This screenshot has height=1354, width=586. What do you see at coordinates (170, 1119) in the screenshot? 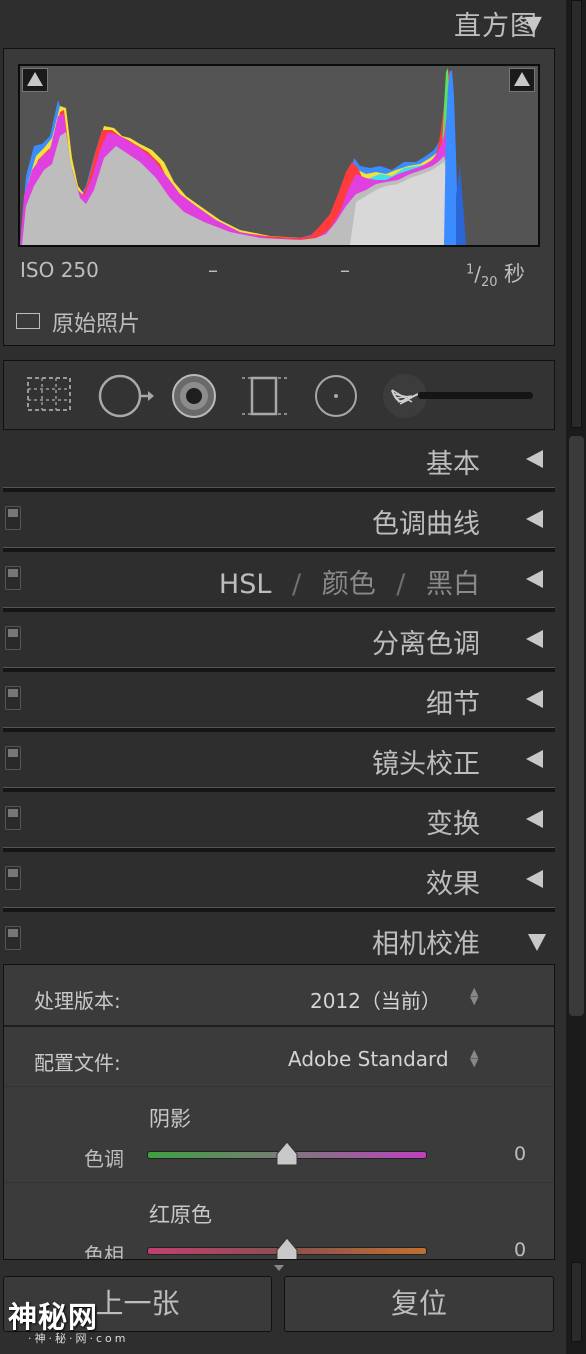
I see `shadows-heading: 阴影` at bounding box center [170, 1119].